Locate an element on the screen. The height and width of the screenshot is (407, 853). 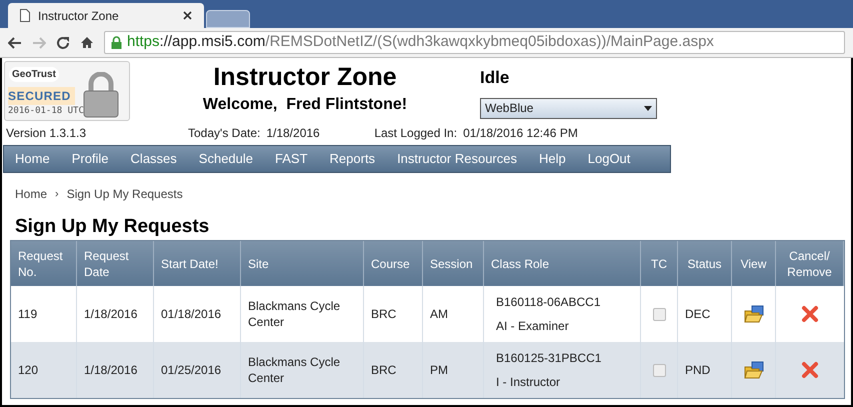
table-cell-text: DEC is located at coordinates (697, 314).